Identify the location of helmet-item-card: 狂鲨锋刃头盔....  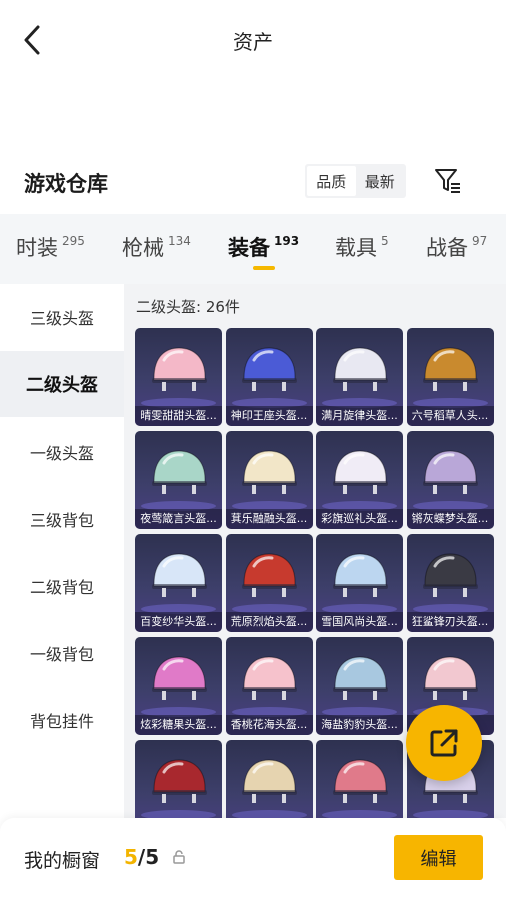
(450, 583).